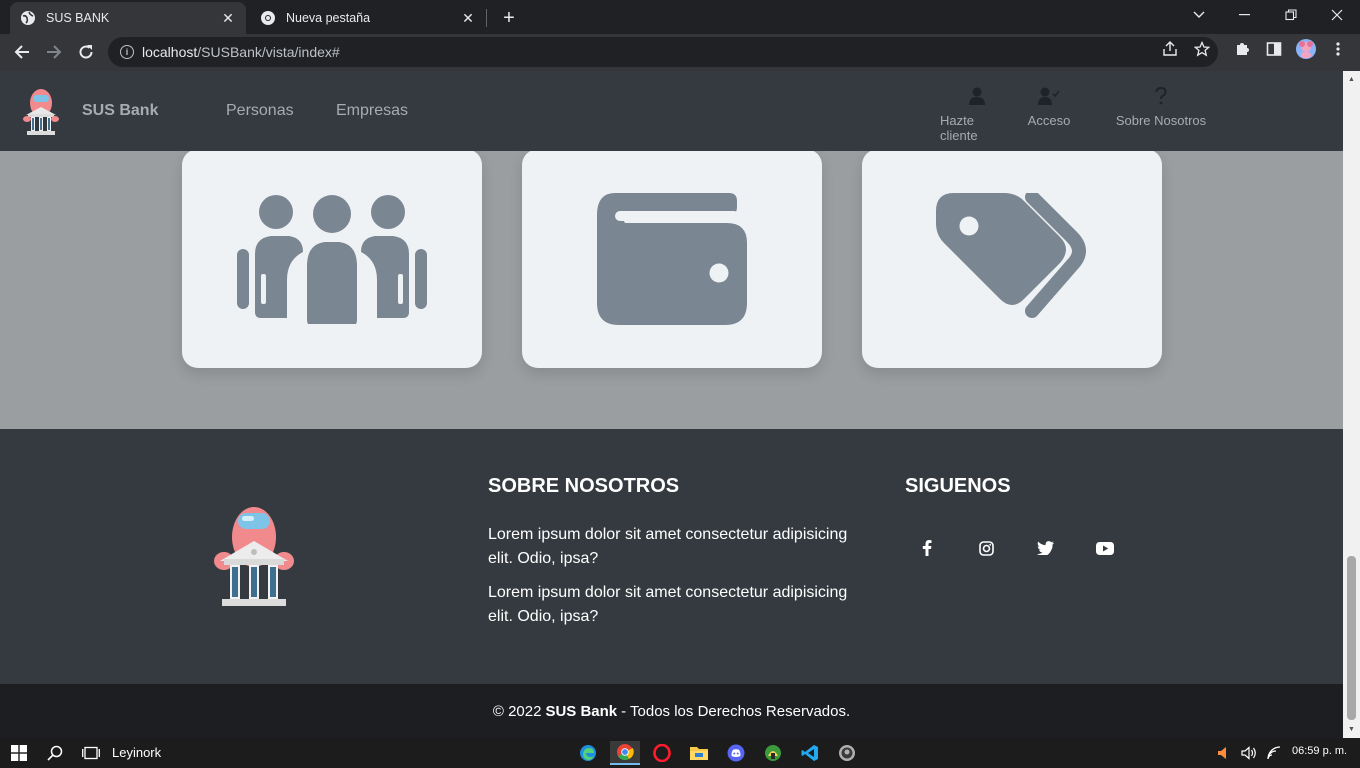 The height and width of the screenshot is (768, 1360). I want to click on tab-nueva-pestana: Nueva pestaña ✕, so click(368, 18).